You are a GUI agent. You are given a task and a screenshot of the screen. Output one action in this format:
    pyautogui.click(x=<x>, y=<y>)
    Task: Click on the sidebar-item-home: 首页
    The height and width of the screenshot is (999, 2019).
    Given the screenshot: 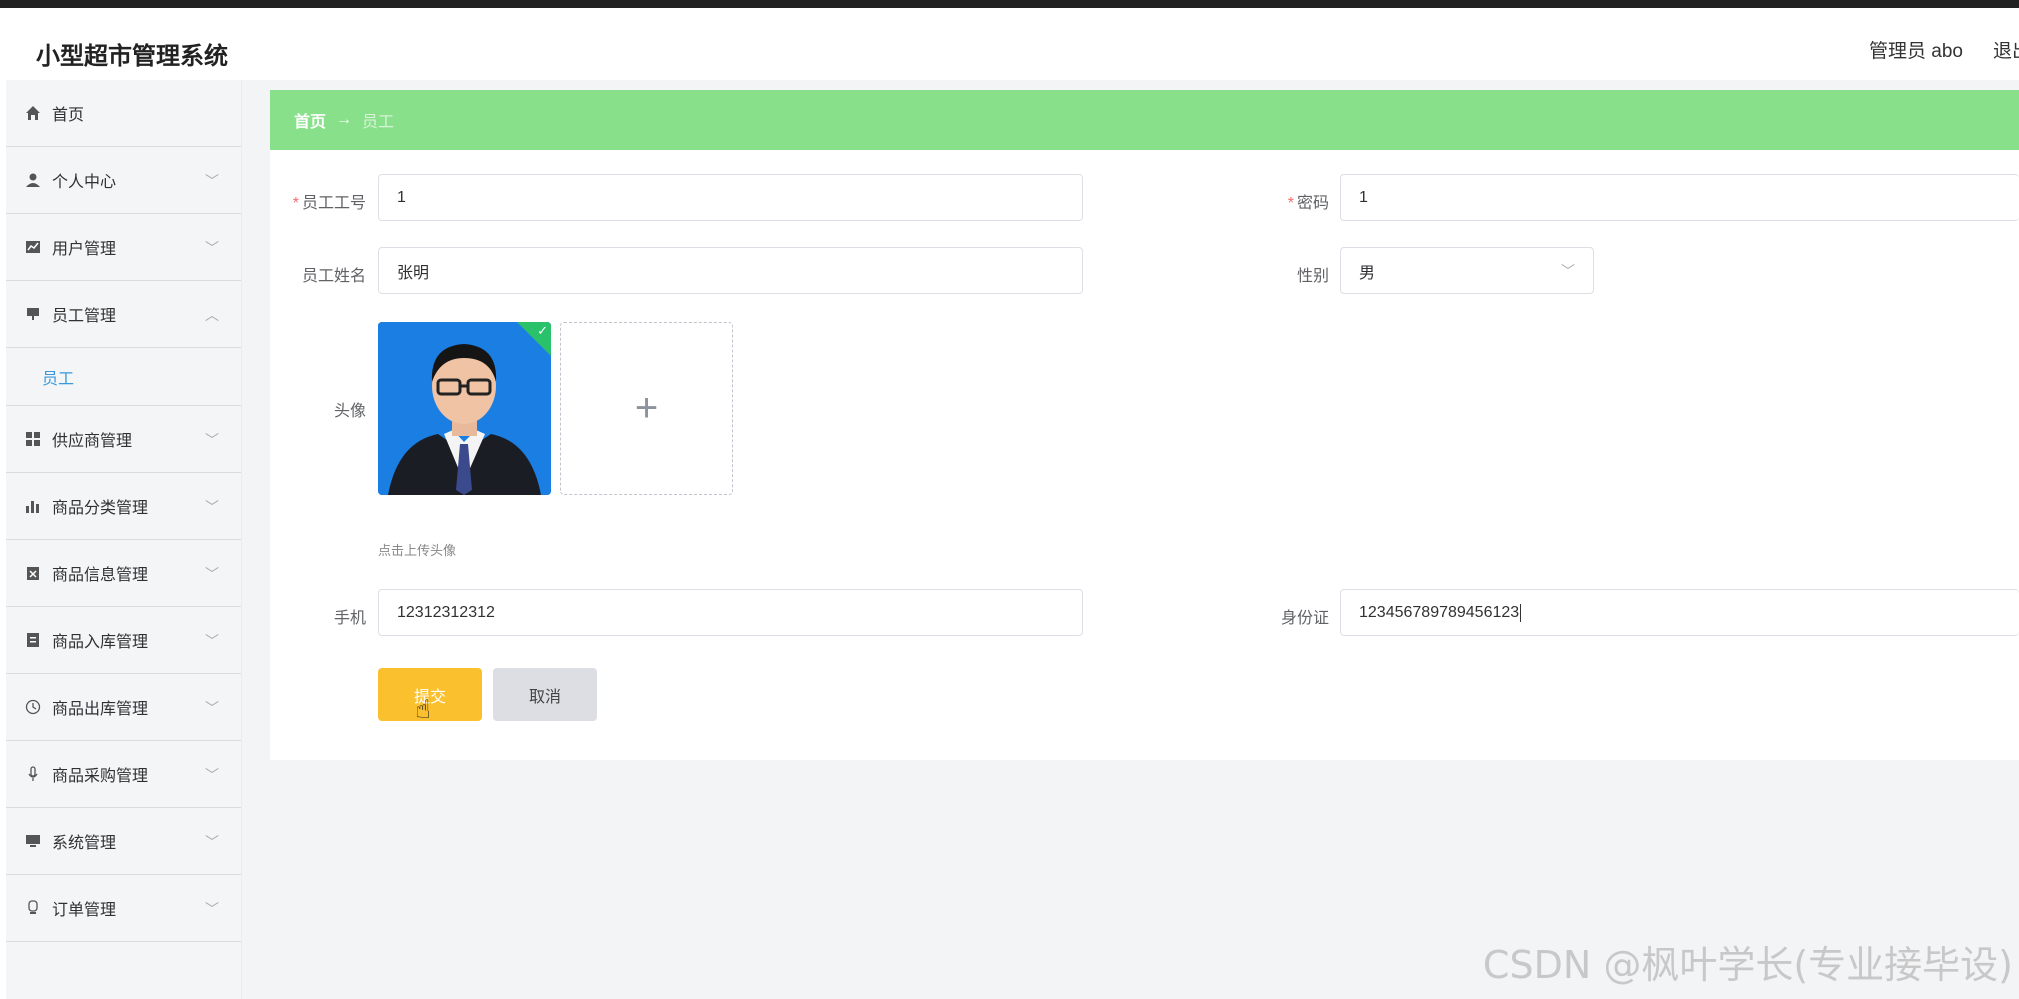 What is the action you would take?
    pyautogui.click(x=123, y=113)
    